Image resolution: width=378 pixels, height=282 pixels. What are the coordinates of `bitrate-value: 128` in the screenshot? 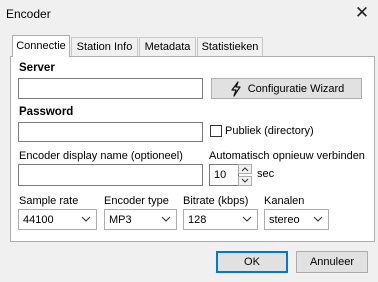 It's located at (197, 219).